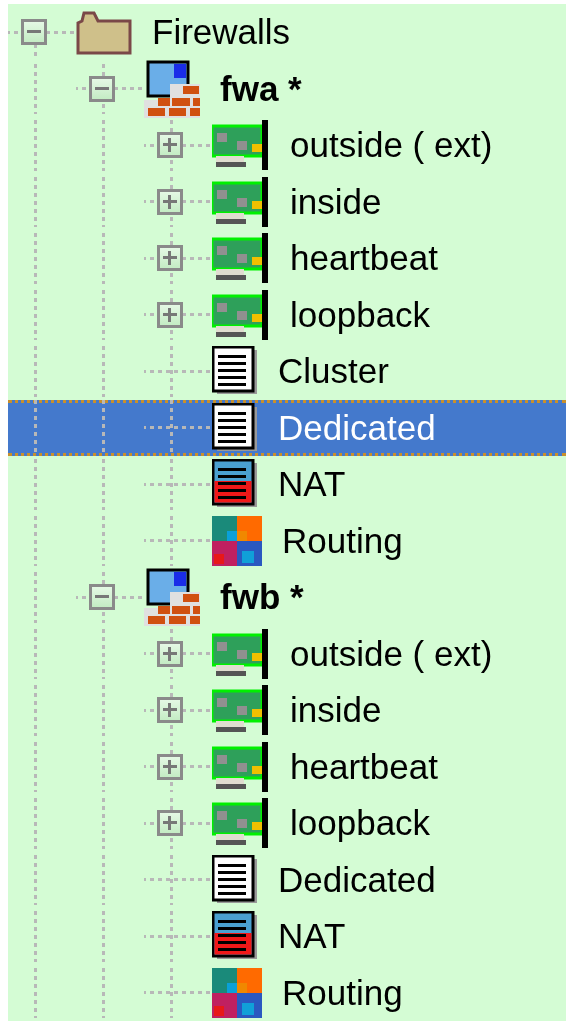 Image resolution: width=566 pixels, height=1021 pixels. Describe the element at coordinates (333, 371) in the screenshot. I see `node-label: Cluster` at that location.